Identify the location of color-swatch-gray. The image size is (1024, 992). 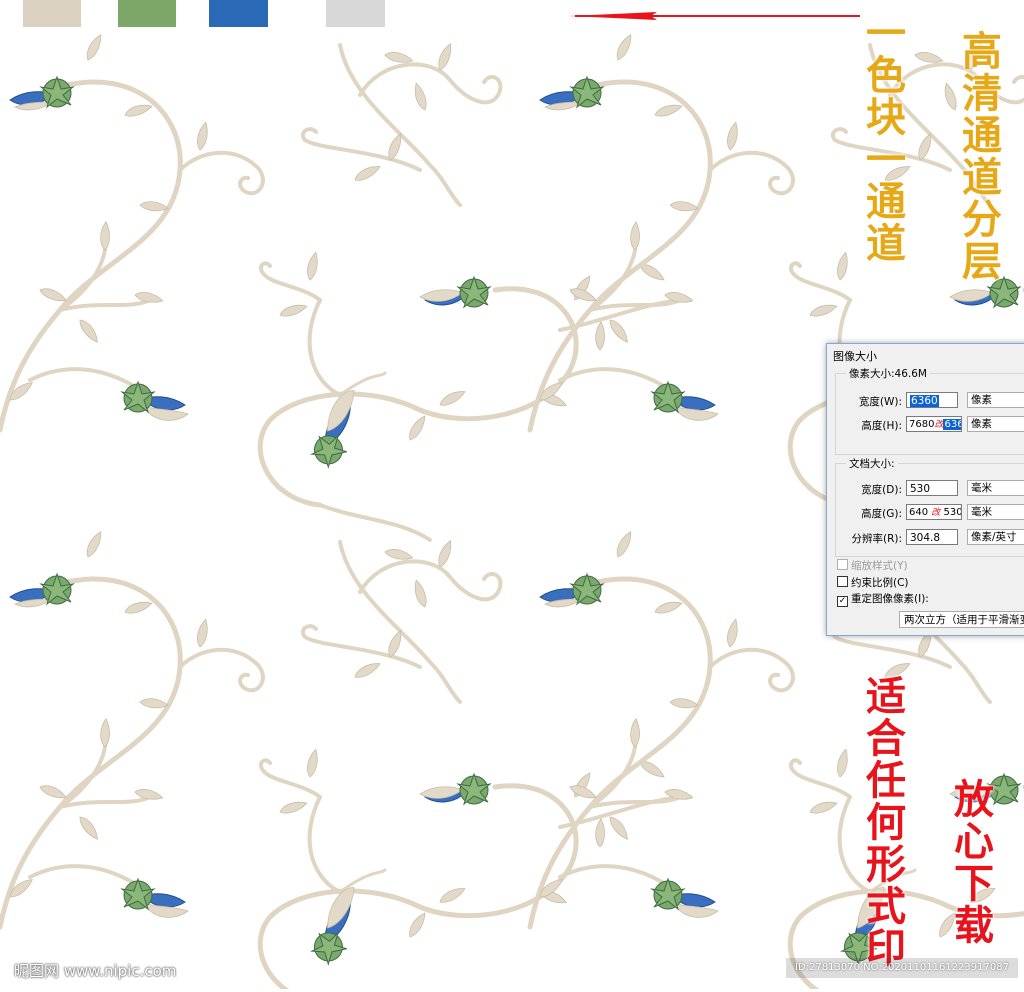
(355, 13).